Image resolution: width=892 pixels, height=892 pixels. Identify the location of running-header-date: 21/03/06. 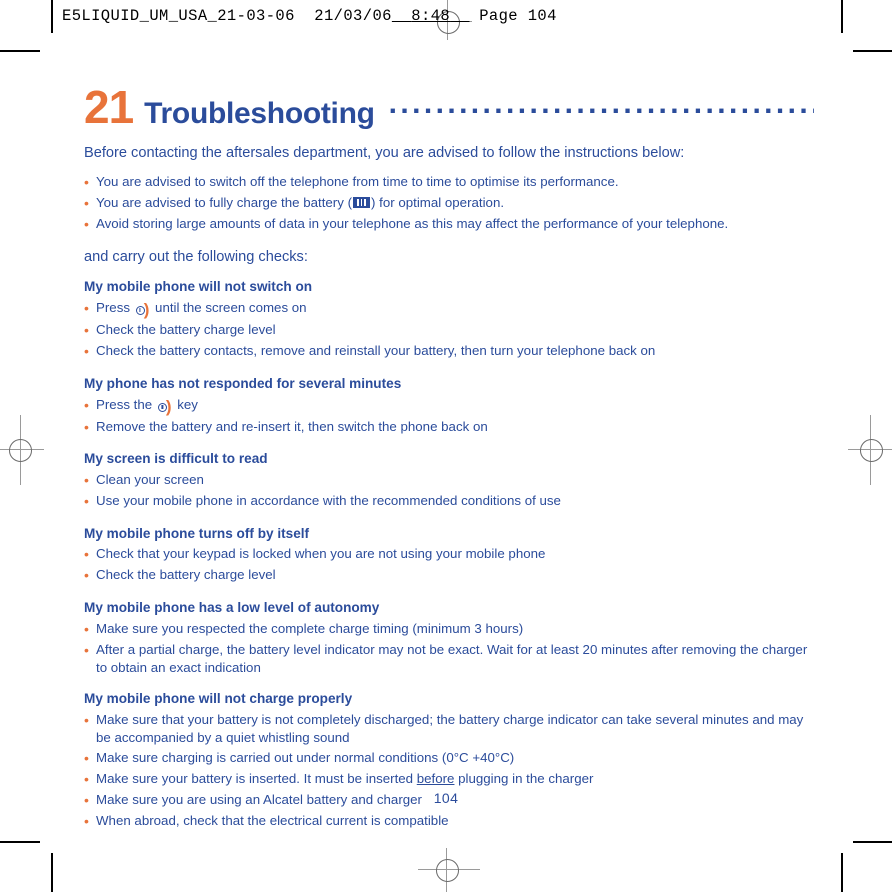
(353, 16).